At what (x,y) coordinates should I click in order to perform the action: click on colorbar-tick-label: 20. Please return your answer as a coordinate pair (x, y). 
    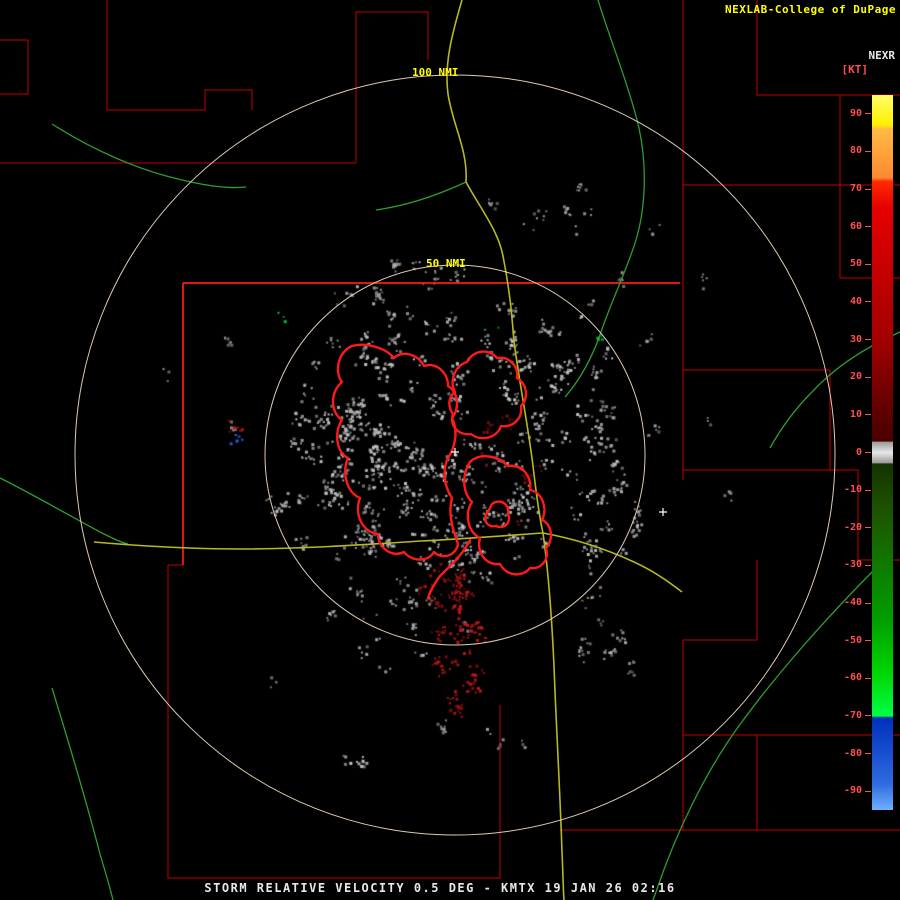
    Looking at the image, I should click on (855, 377).